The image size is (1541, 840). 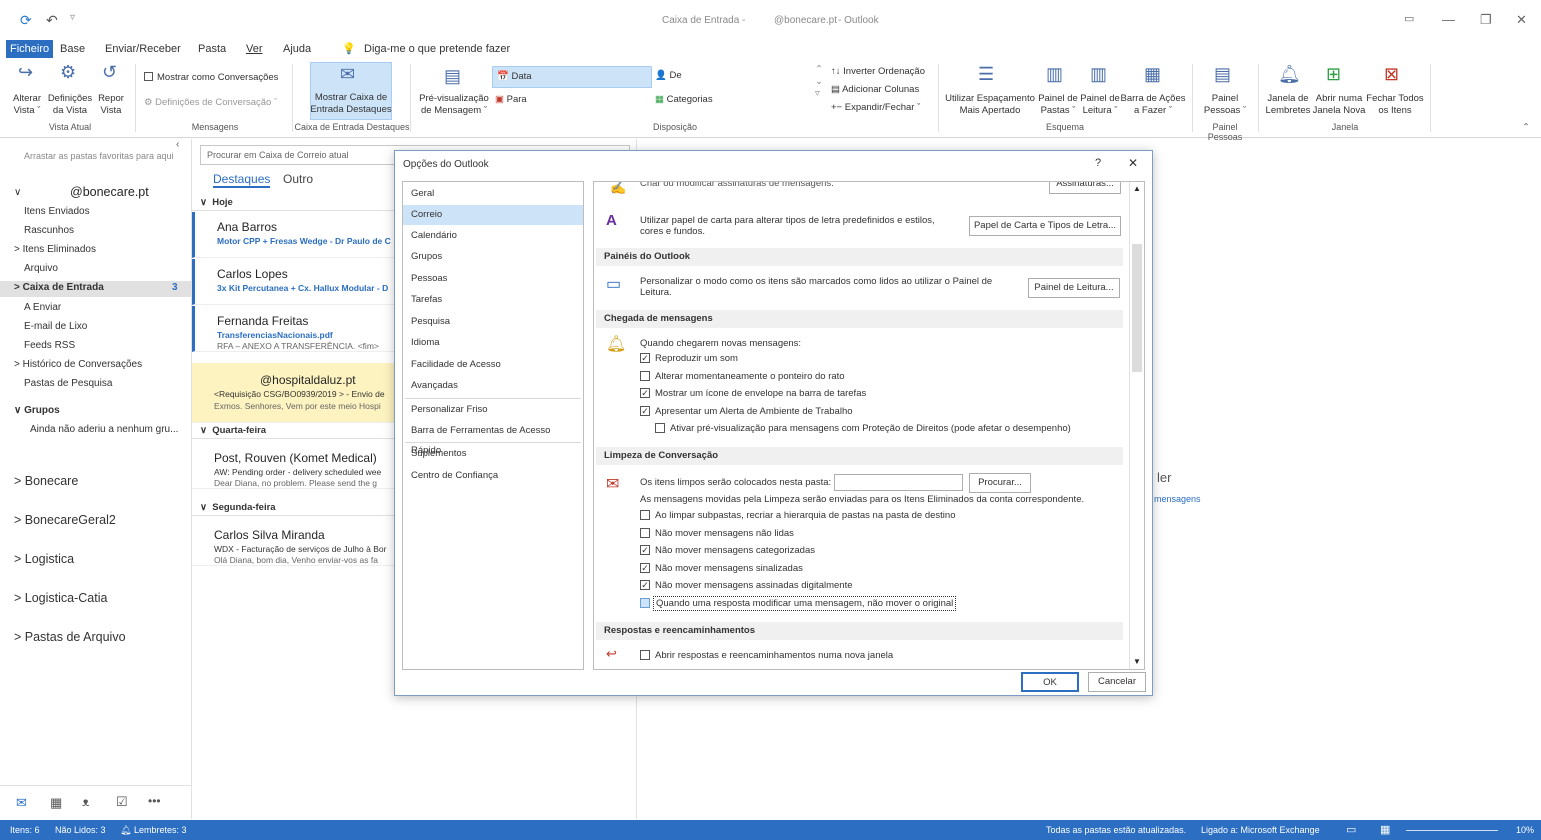 What do you see at coordinates (1117, 682) in the screenshot?
I see `cancel-button: Cancelar` at bounding box center [1117, 682].